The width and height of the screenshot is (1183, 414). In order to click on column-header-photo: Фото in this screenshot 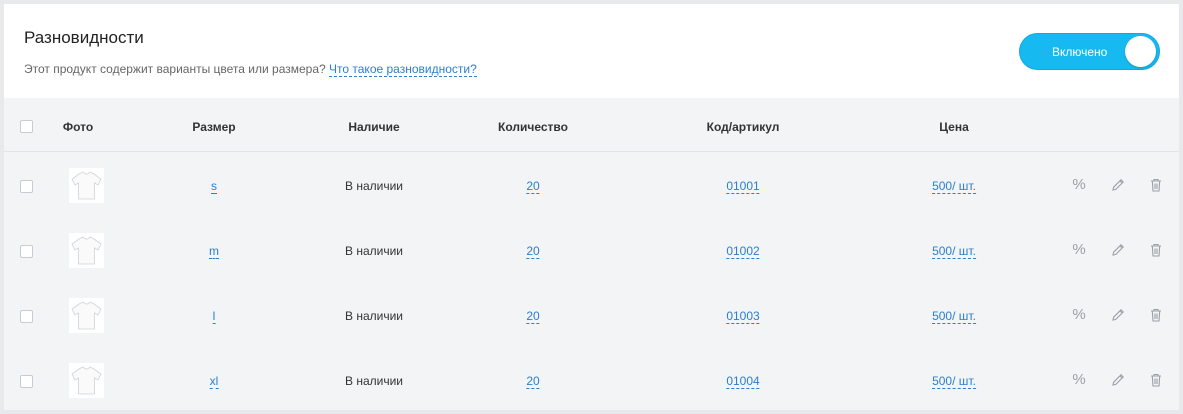, I will do `click(78, 127)`.